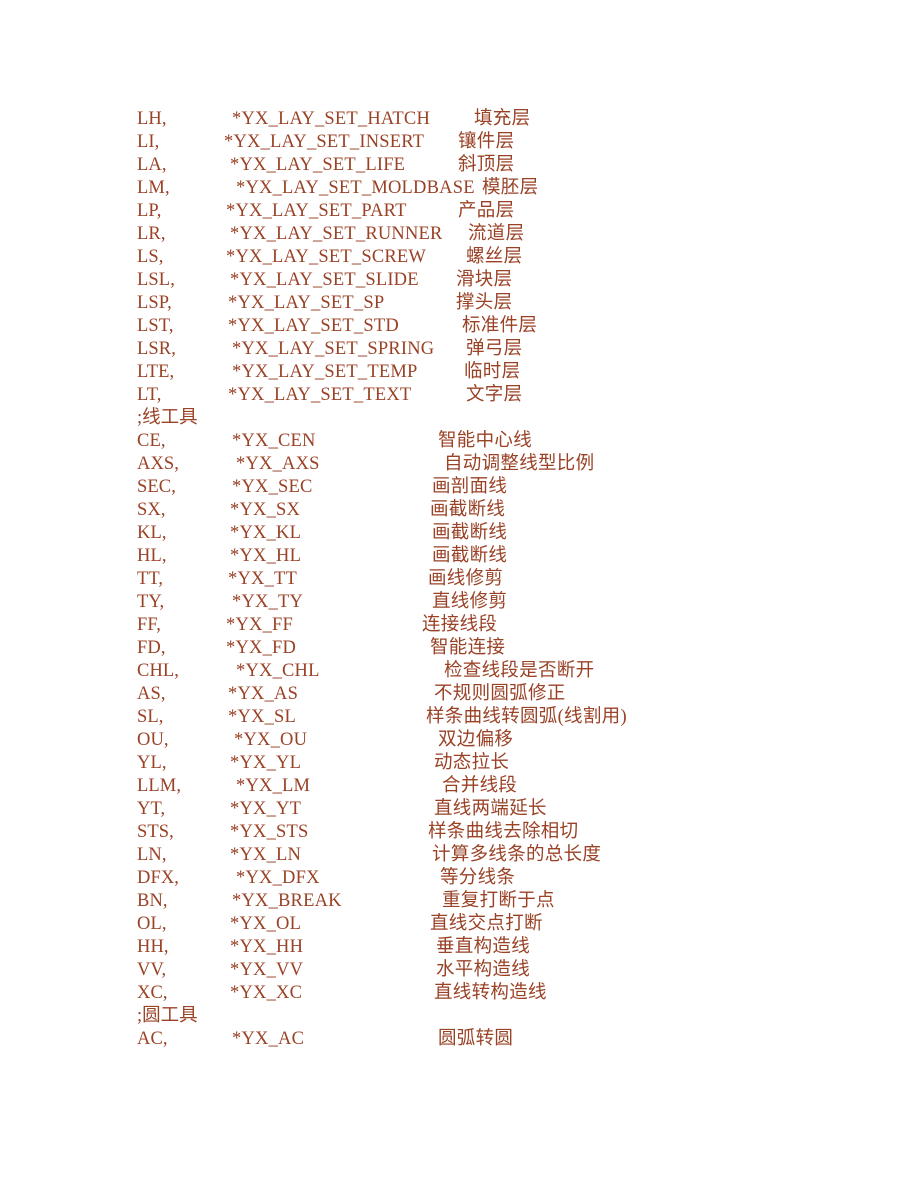  Describe the element at coordinates (167, 418) in the screenshot. I see `section-label: ;线工具` at that location.